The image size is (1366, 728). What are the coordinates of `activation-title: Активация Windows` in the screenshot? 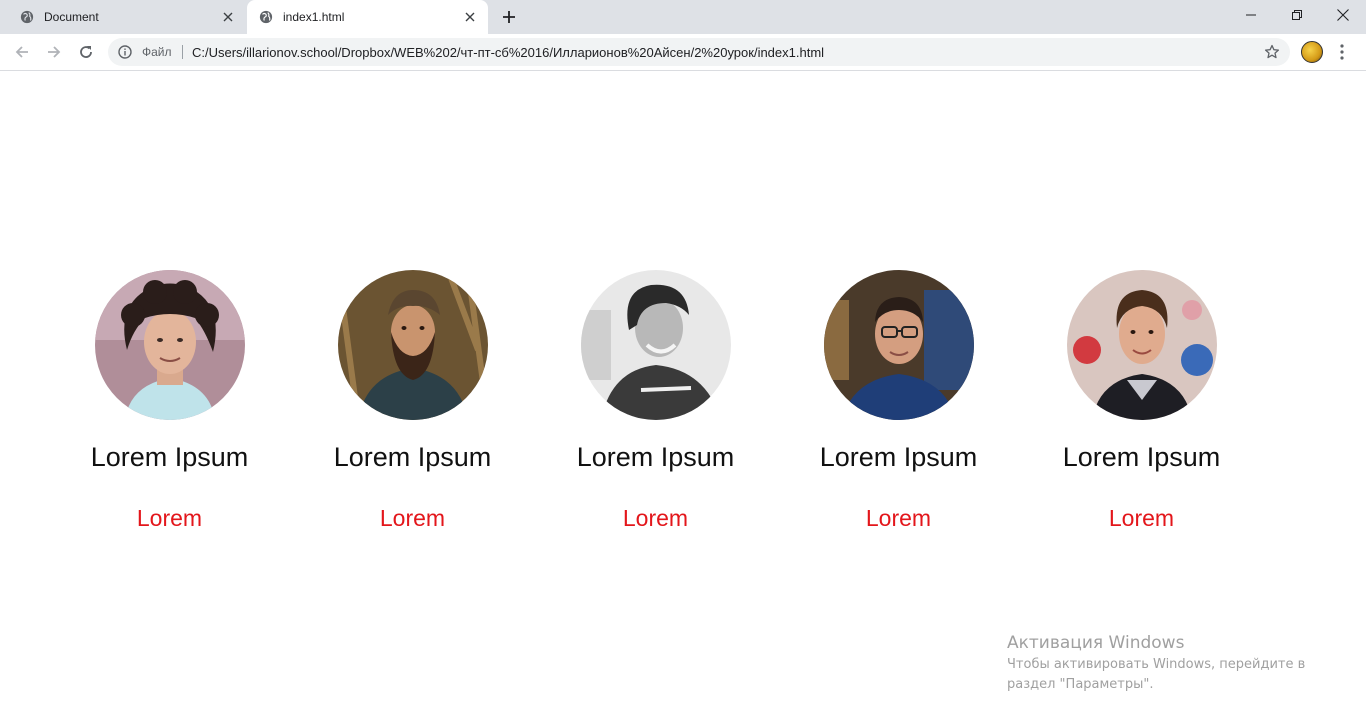 It's located at (1096, 643).